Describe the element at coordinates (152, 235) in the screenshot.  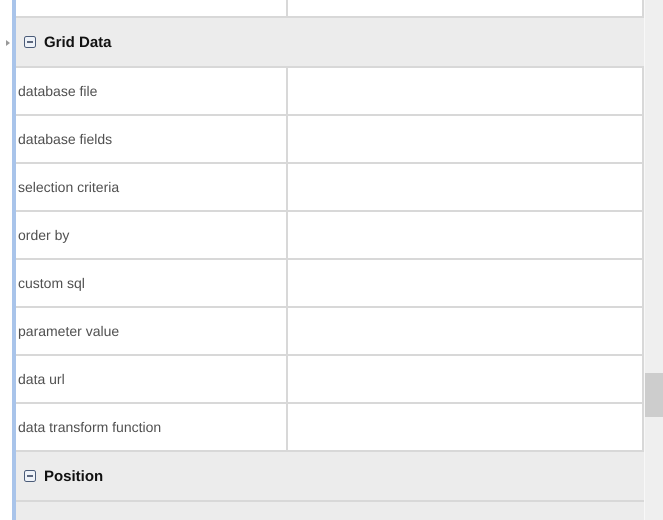
I see `property-name: order by` at that location.